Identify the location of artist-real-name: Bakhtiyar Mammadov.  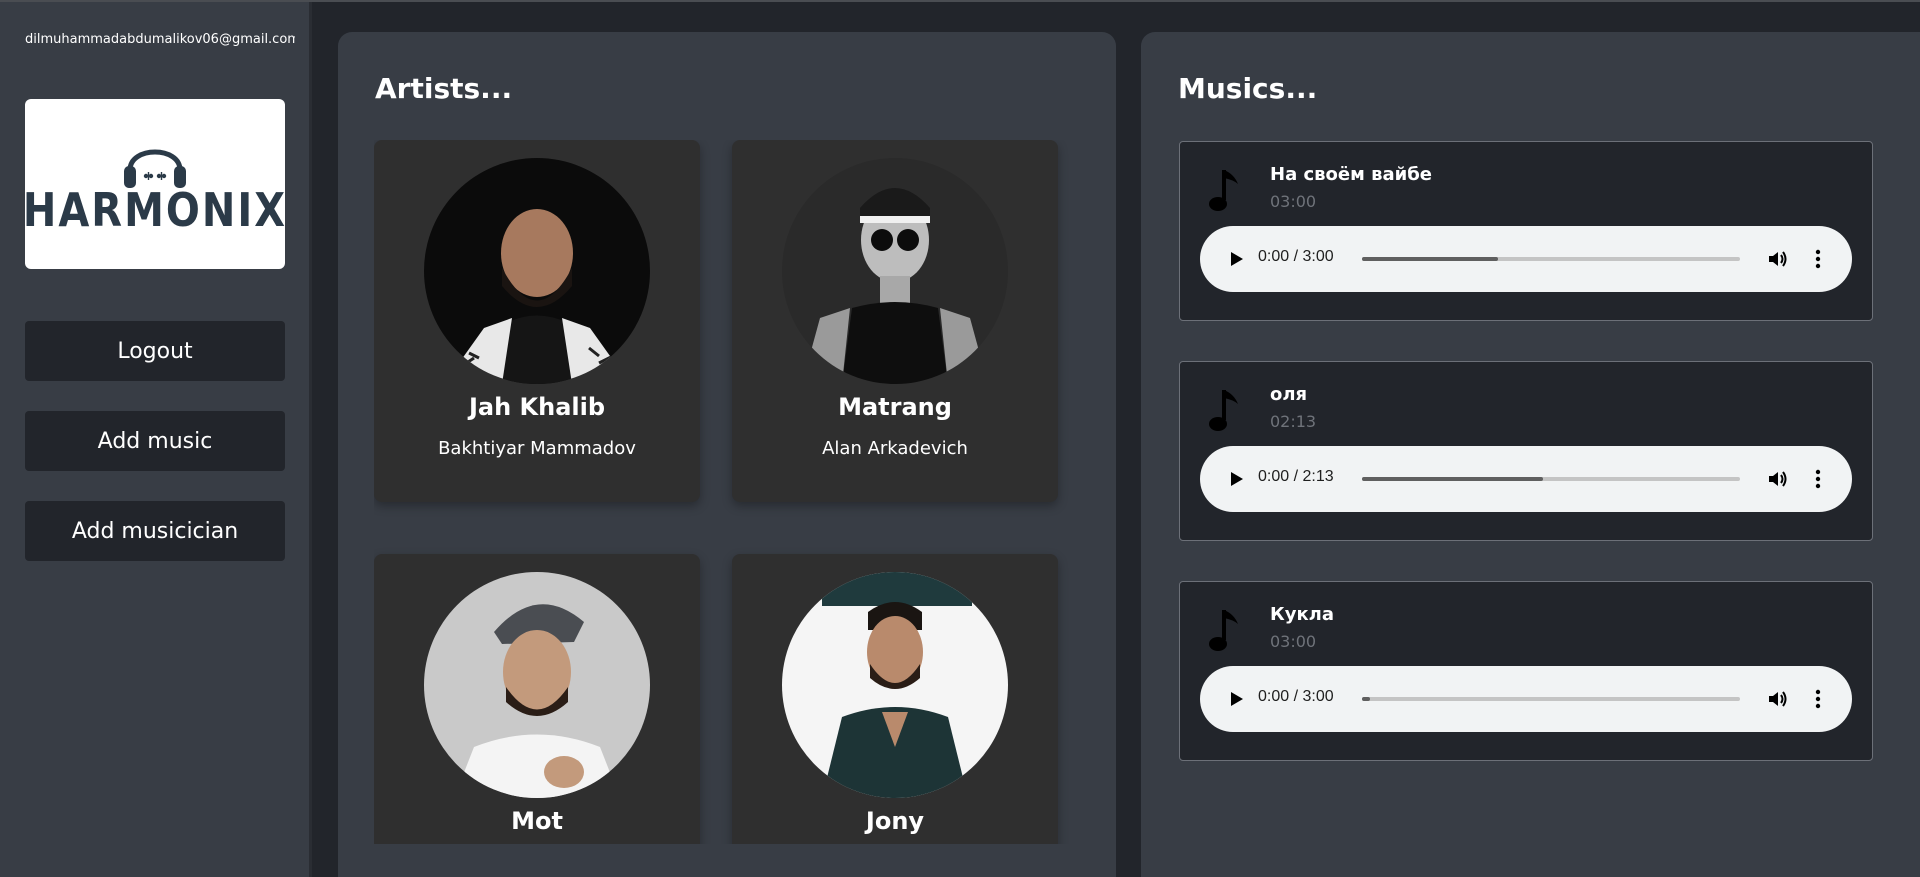
(537, 448).